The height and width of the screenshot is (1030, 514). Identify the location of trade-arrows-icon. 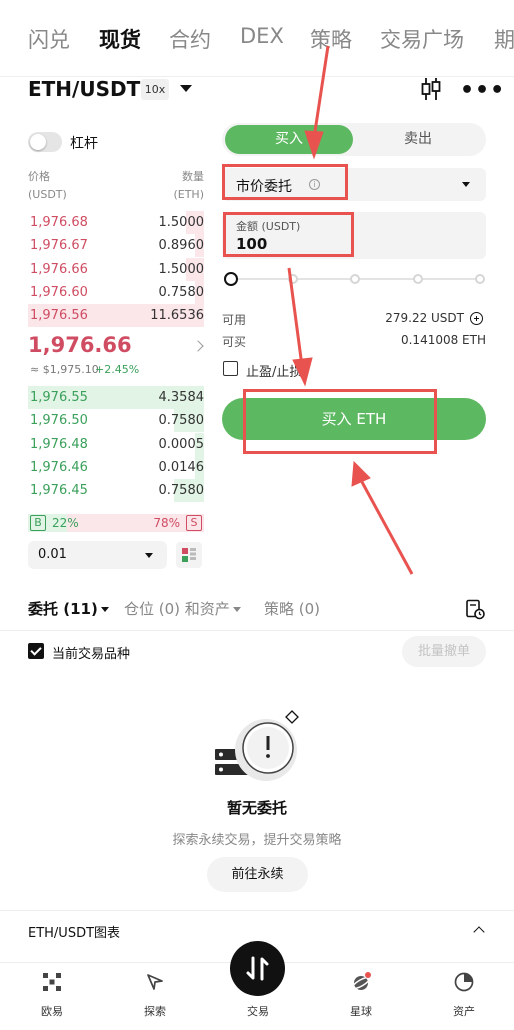
(257, 968).